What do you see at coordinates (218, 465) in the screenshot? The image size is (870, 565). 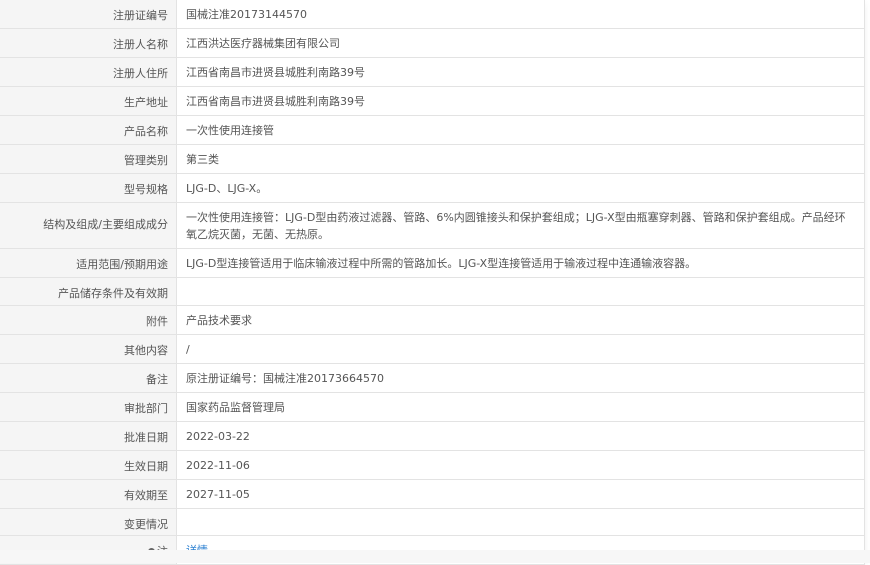 I see `row-value: 2022-11-06` at bounding box center [218, 465].